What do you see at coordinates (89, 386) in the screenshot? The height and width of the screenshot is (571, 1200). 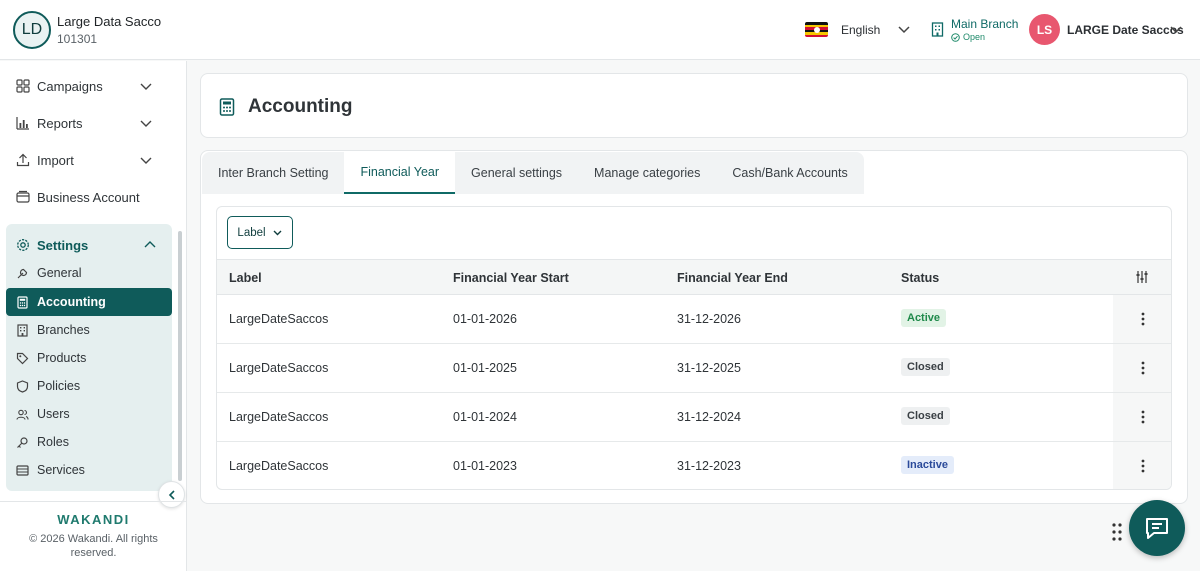 I see `sidebar-item-policies: Policies` at bounding box center [89, 386].